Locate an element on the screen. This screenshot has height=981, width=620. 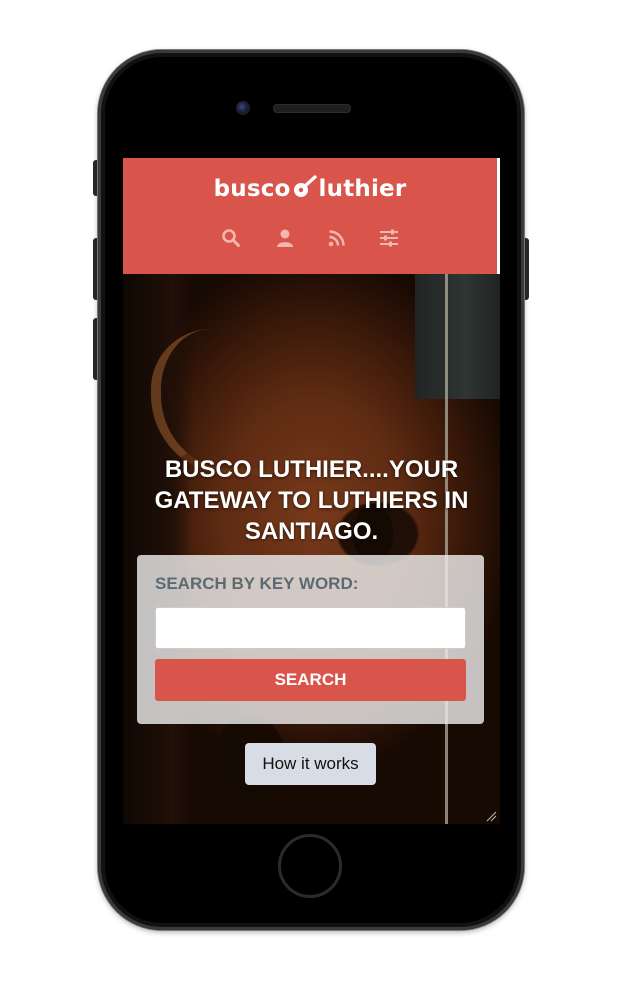
nav-profile is located at coordinates (285, 238).